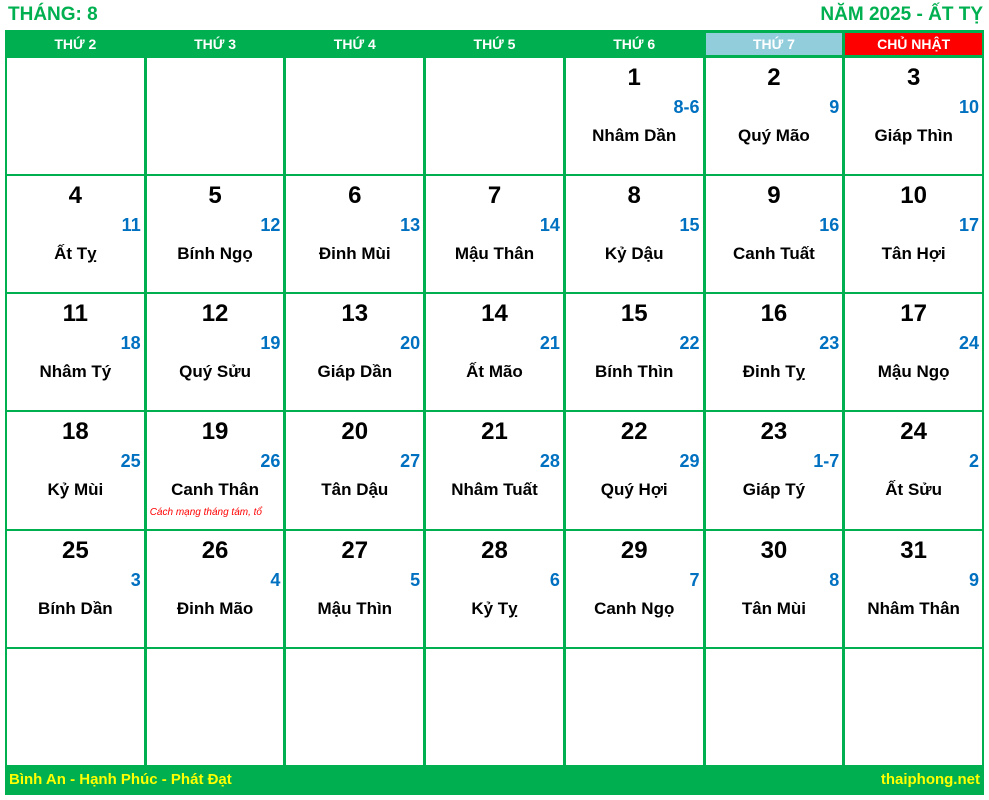 The image size is (989, 800). Describe the element at coordinates (120, 780) in the screenshot. I see `footer-slogan: Bình An - Hạnh Phúc - Phát Đạt` at that location.